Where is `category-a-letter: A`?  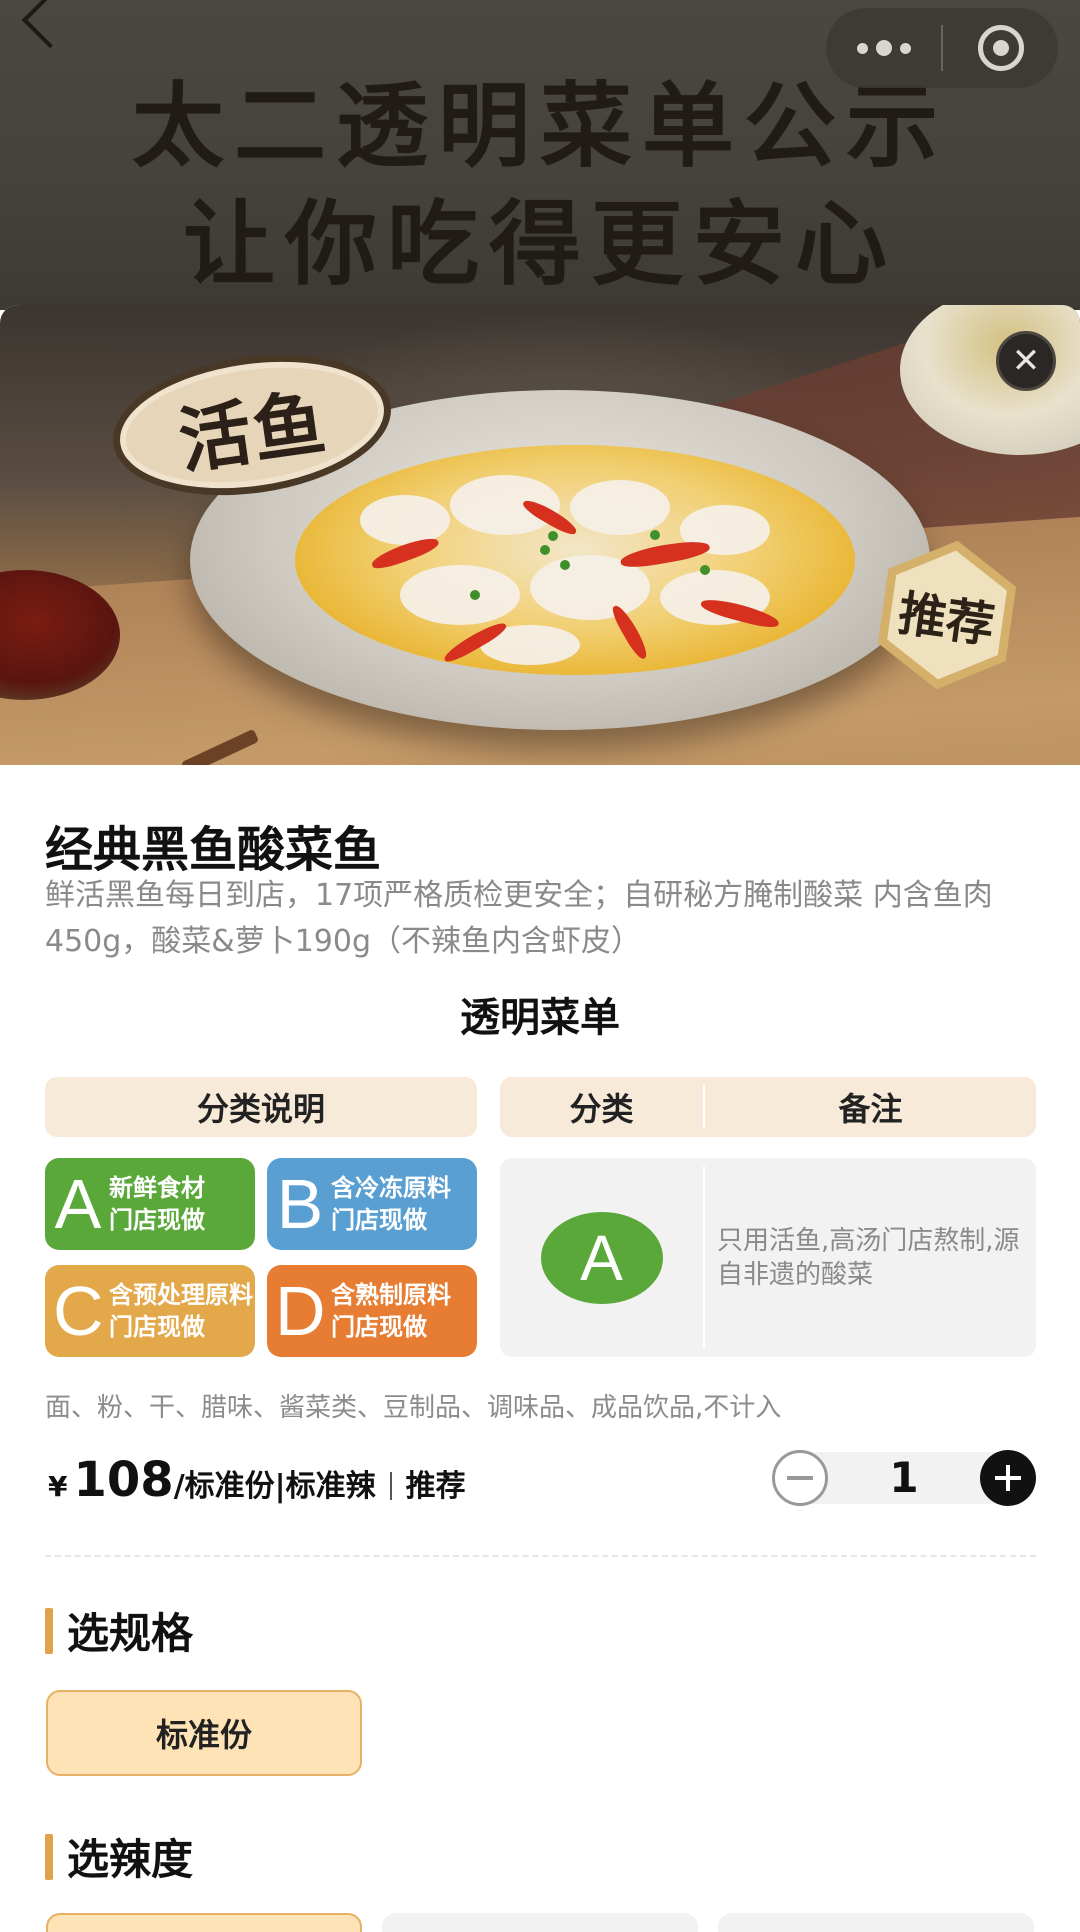
category-a-letter: A is located at coordinates (78, 1204).